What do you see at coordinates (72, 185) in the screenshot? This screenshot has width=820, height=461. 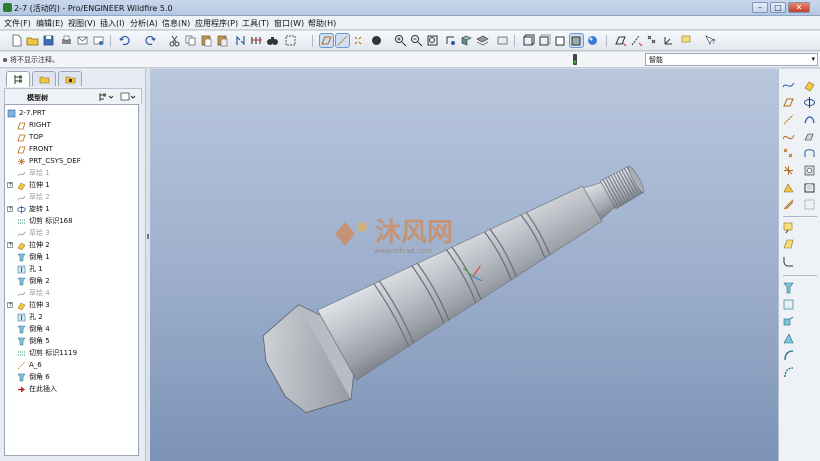 I see `tree-item: + 拉伸 1` at bounding box center [72, 185].